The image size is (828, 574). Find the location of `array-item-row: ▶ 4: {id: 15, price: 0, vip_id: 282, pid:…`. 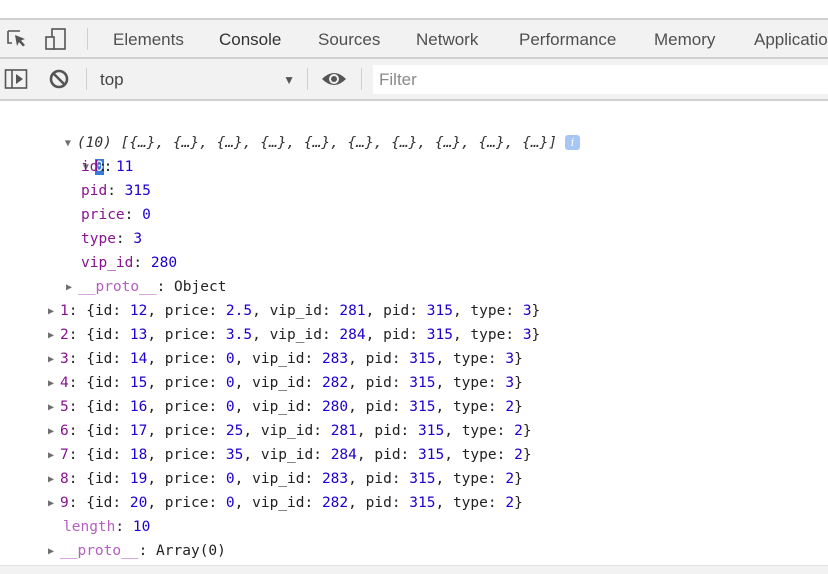

array-item-row: ▶ 4: {id: 15, price: 0, vip_id: 282, pid:… is located at coordinates (285, 383).